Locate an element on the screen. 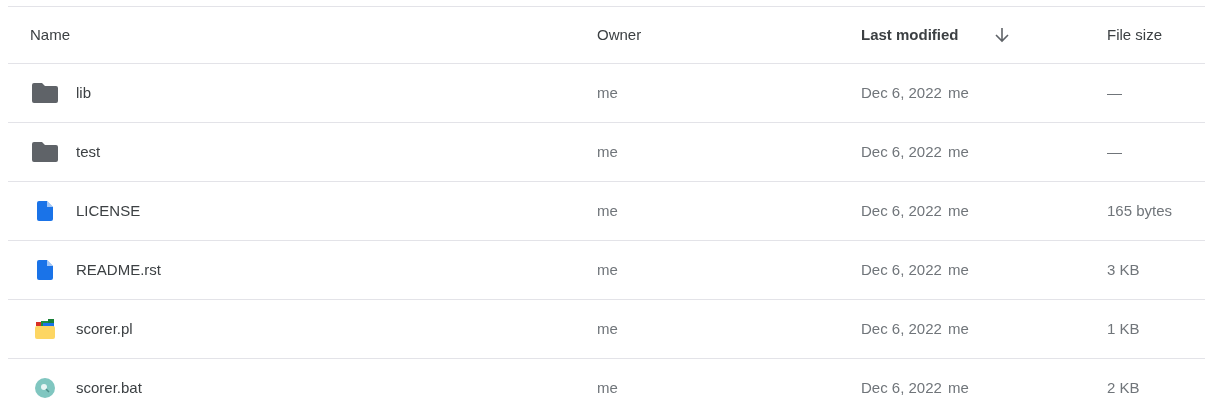  column-header: File size is located at coordinates (1134, 35).